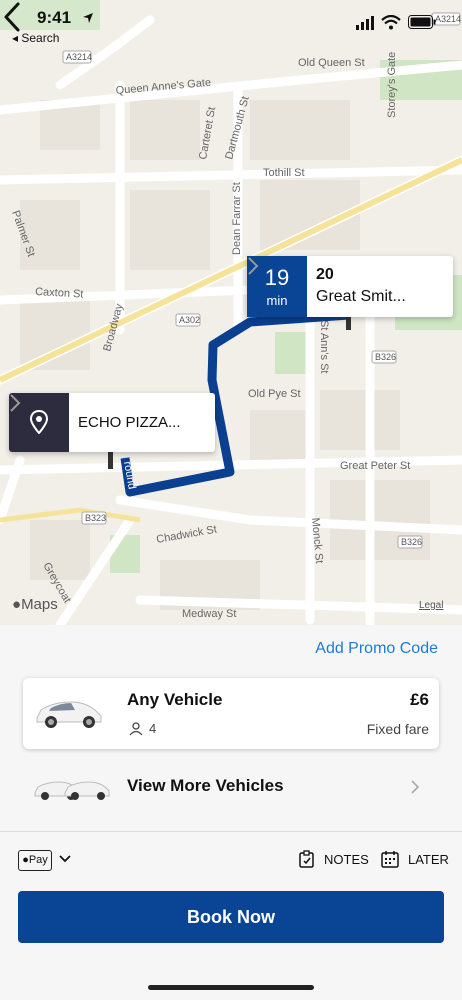 This screenshot has width=462, height=1000. I want to click on apple-pay-icon: ●Pay, so click(35, 860).